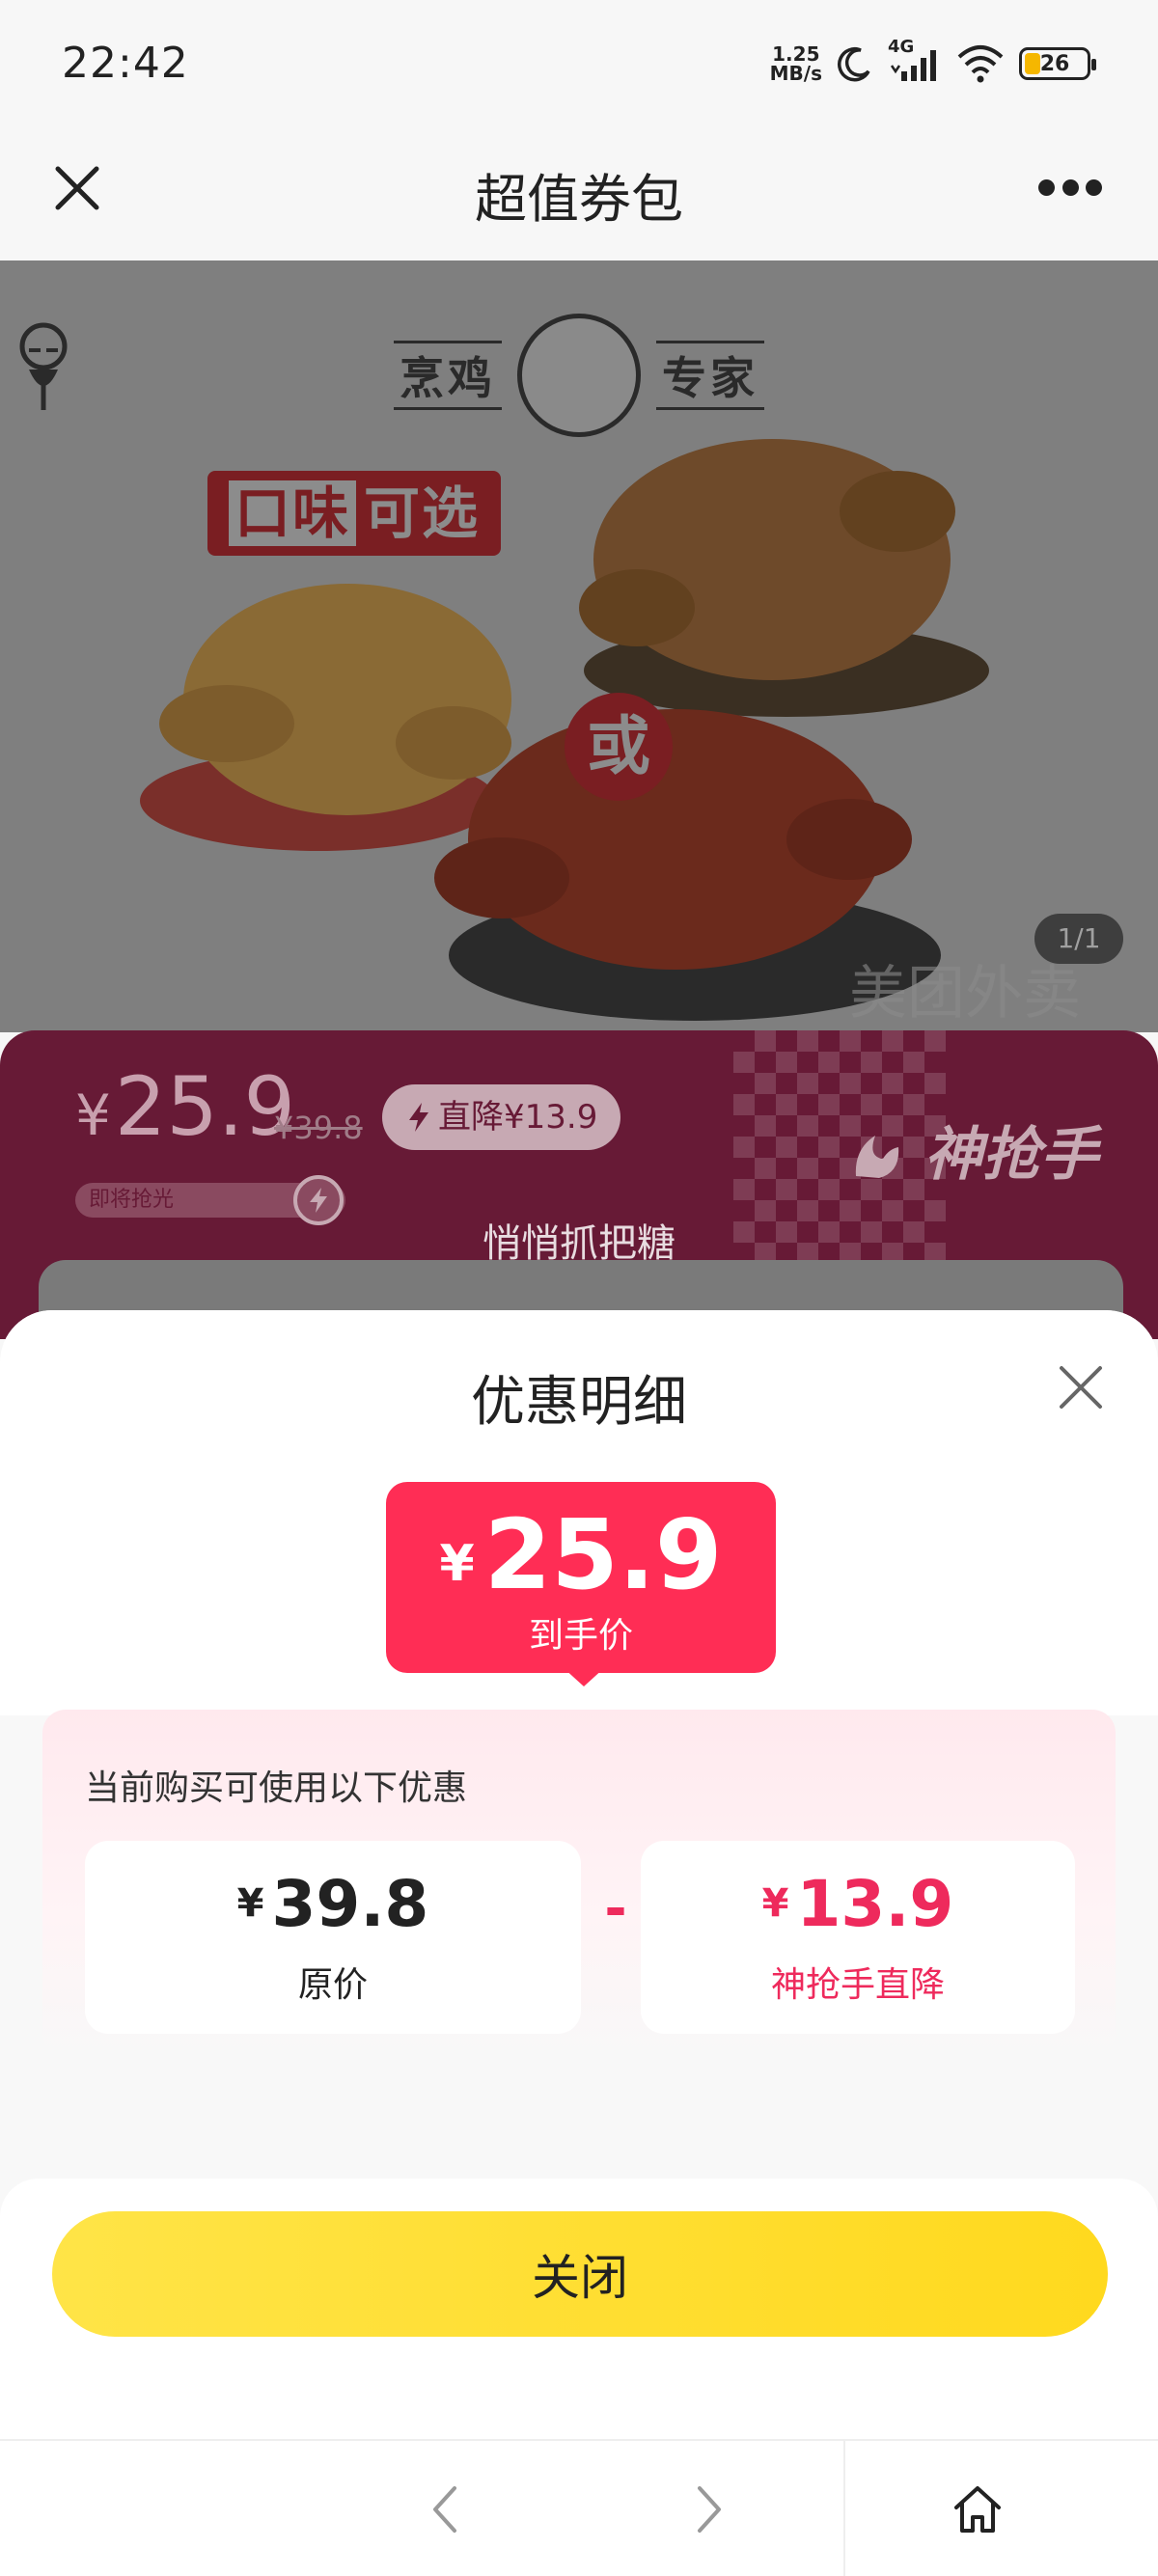 The width and height of the screenshot is (1158, 2576). Describe the element at coordinates (619, 747) in the screenshot. I see `or-badge: 或` at that location.